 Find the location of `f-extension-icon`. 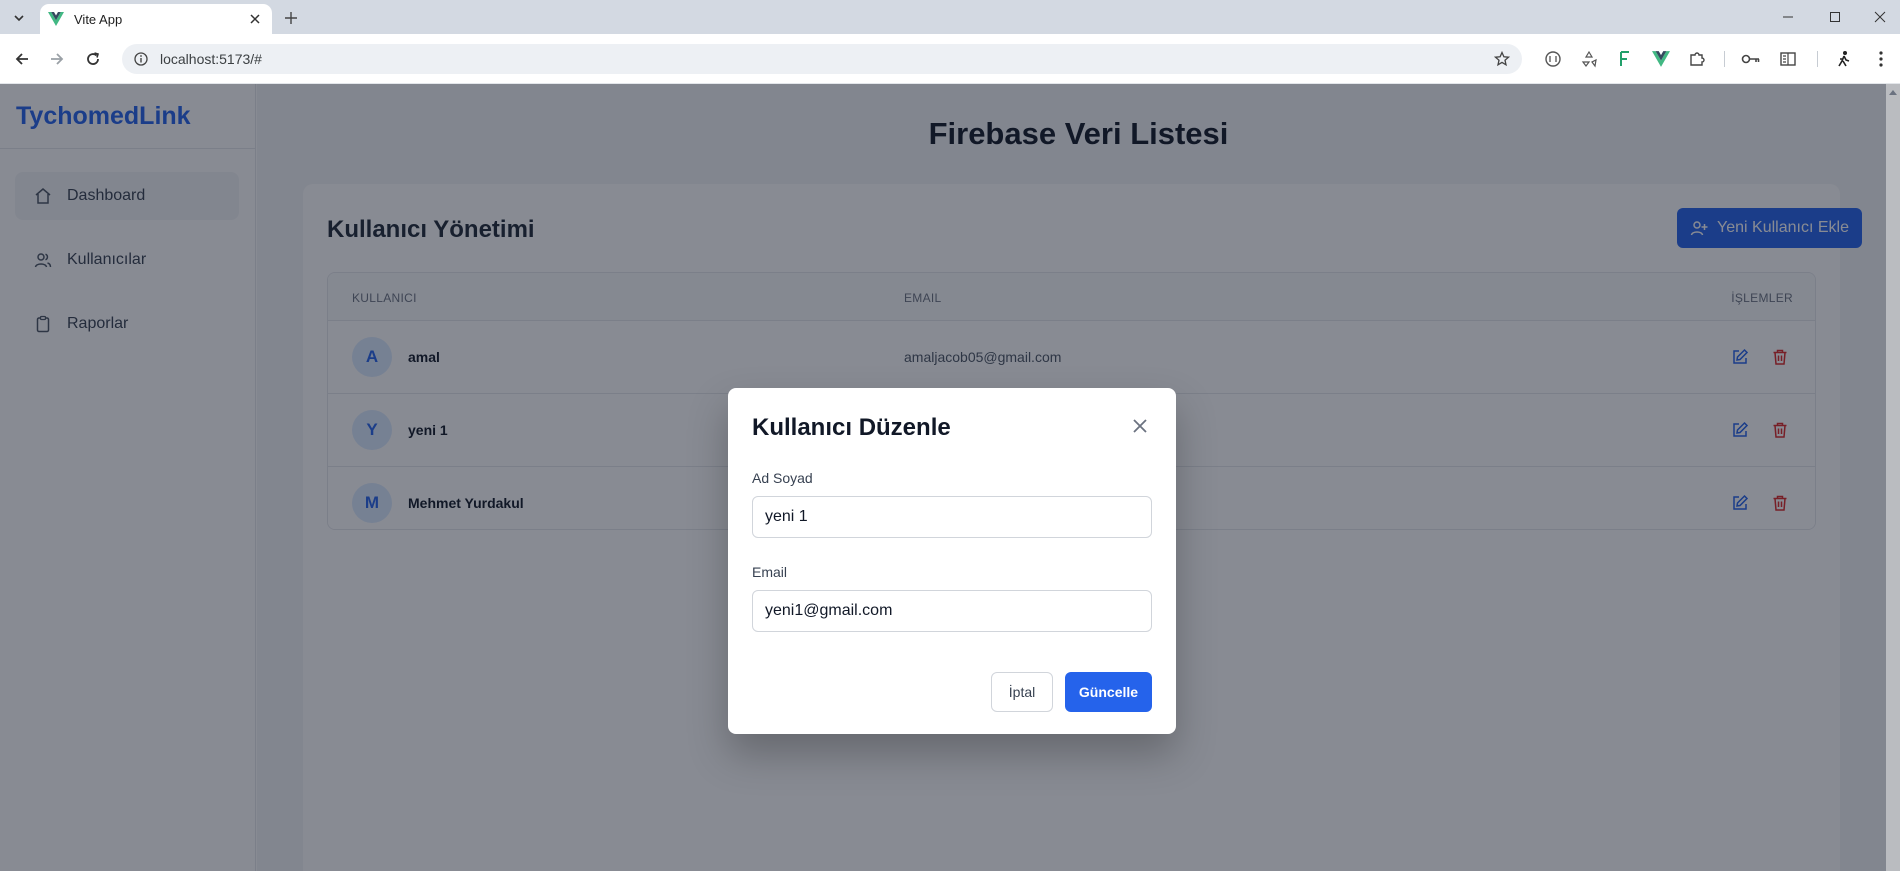

f-extension-icon is located at coordinates (1625, 59).